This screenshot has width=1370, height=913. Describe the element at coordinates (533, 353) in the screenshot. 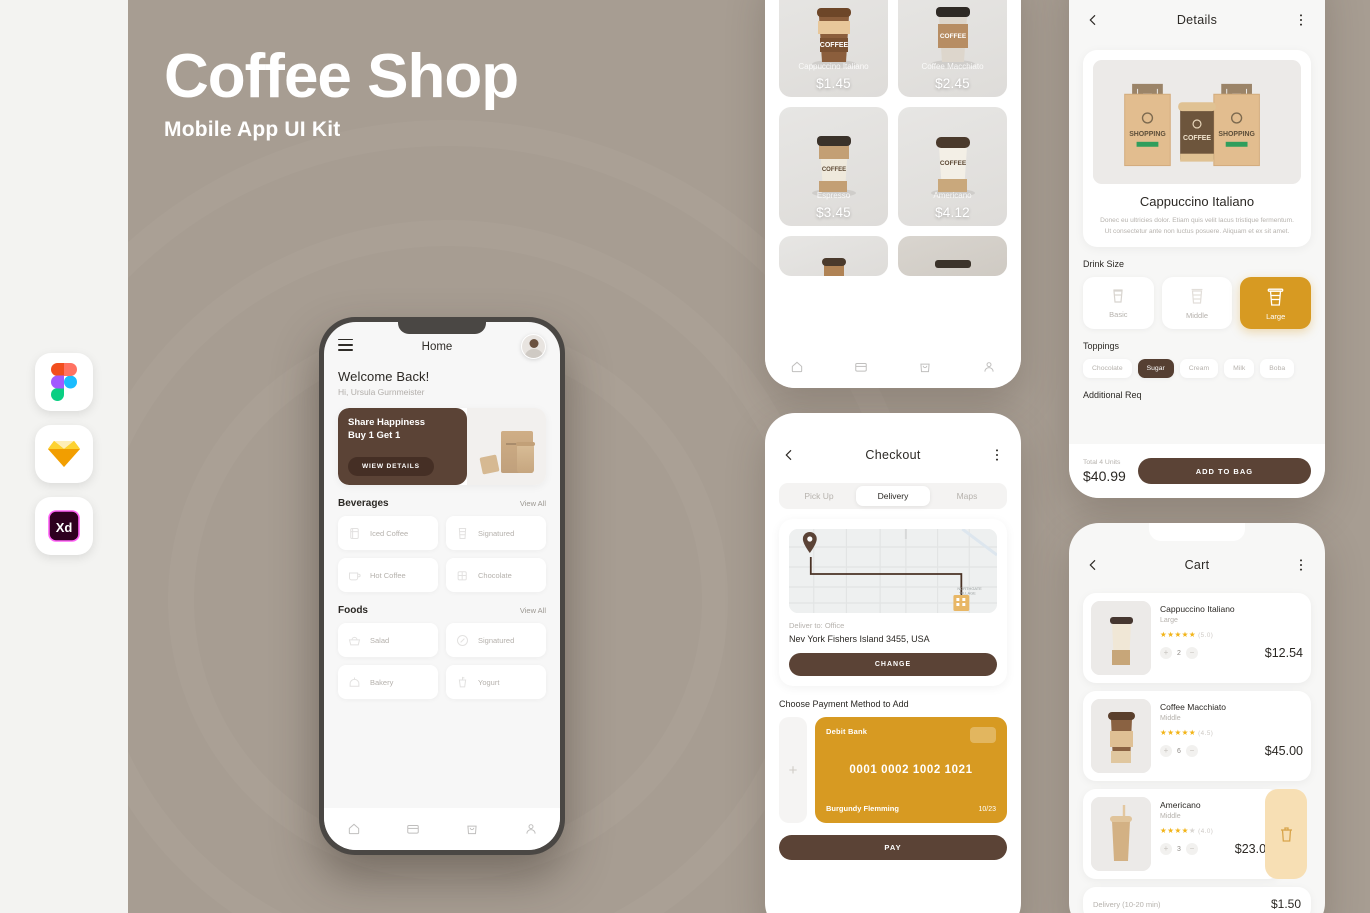

I see `avatar-body` at that location.